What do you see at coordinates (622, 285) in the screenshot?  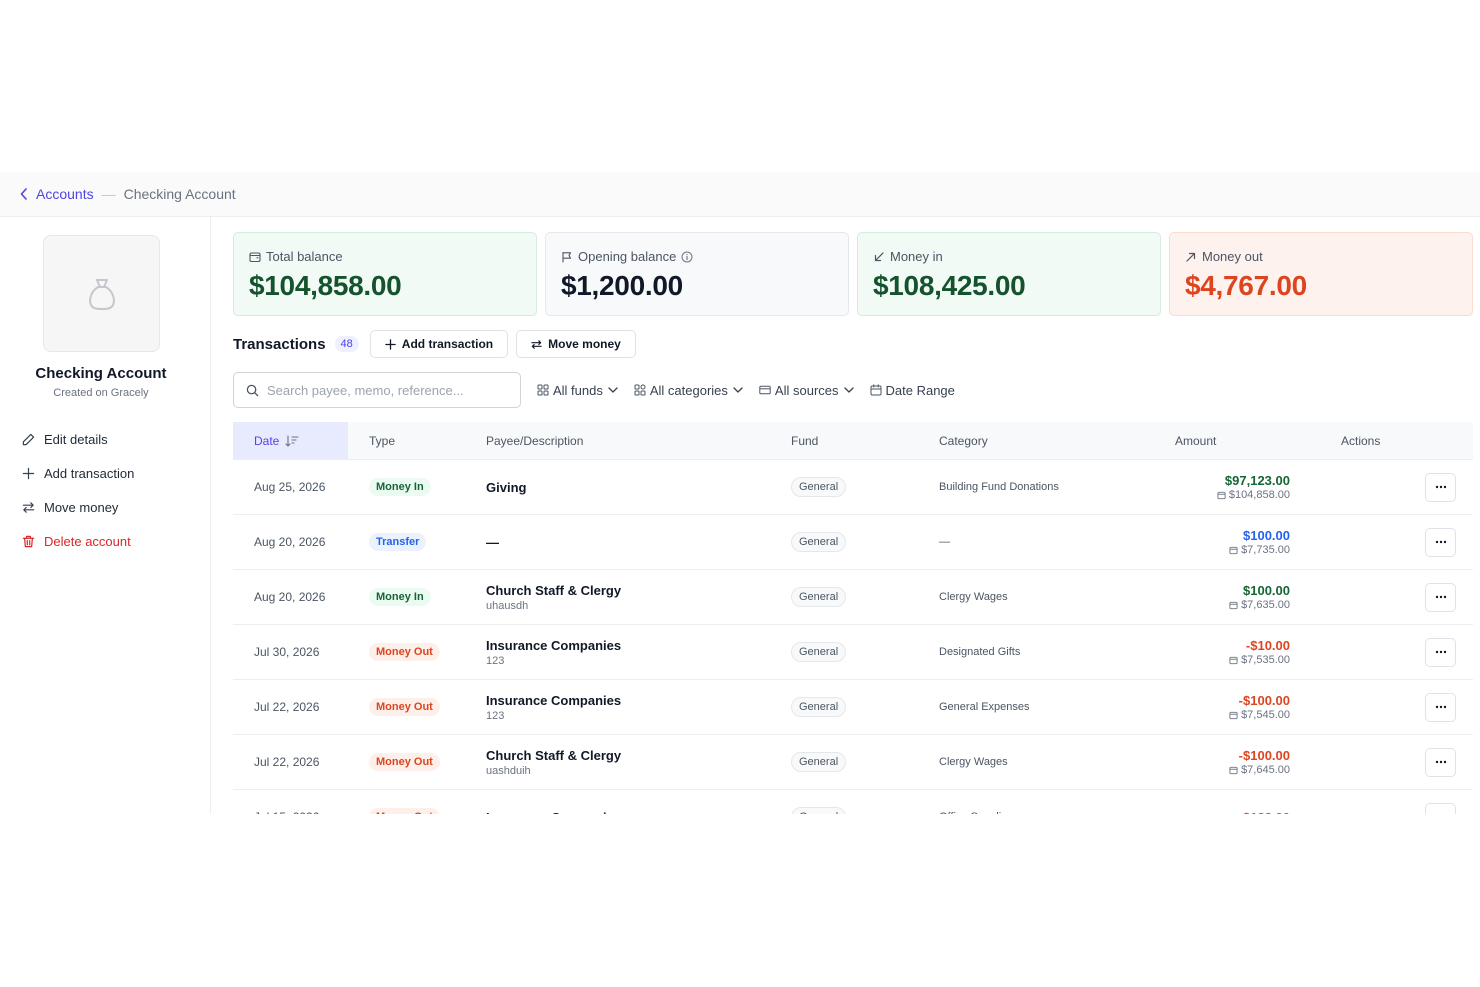 I see `opening-balance-value: $1,200.00` at bounding box center [622, 285].